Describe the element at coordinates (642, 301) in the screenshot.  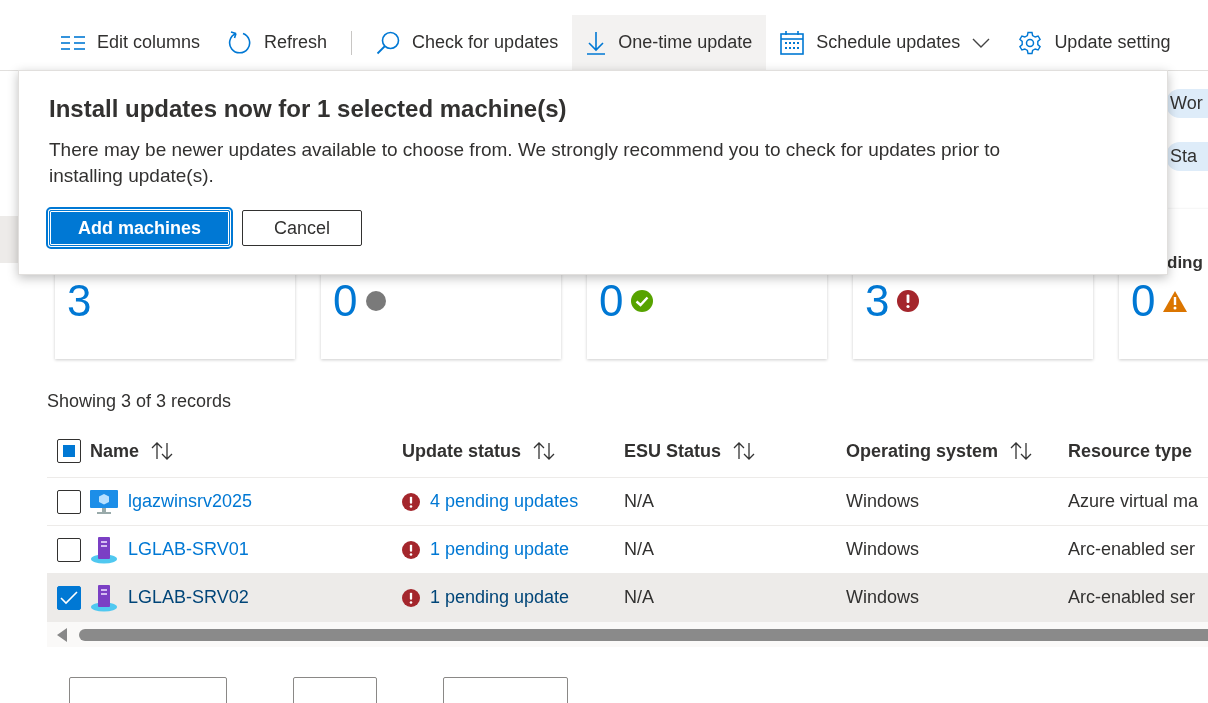
I see `check-circle-icon` at that location.